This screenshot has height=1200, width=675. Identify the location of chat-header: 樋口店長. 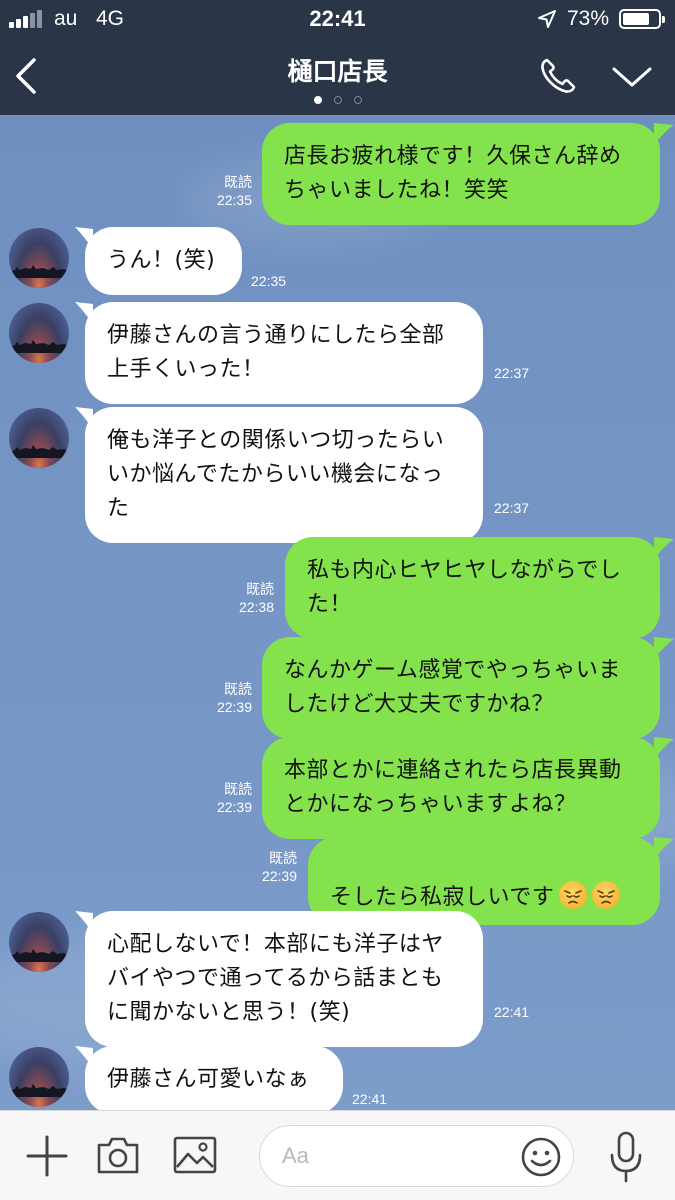
(337, 76).